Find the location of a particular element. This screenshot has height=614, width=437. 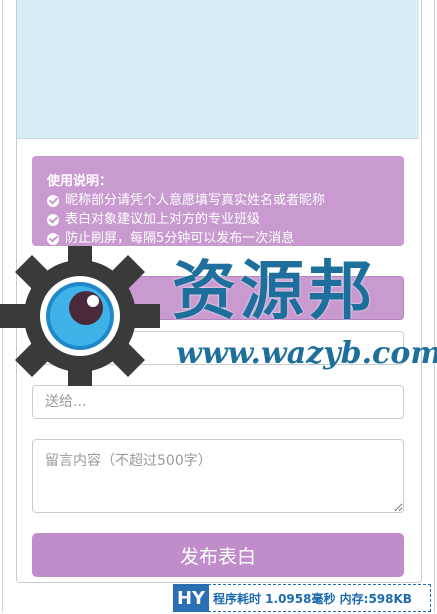

hy-badge: HY is located at coordinates (191, 598).